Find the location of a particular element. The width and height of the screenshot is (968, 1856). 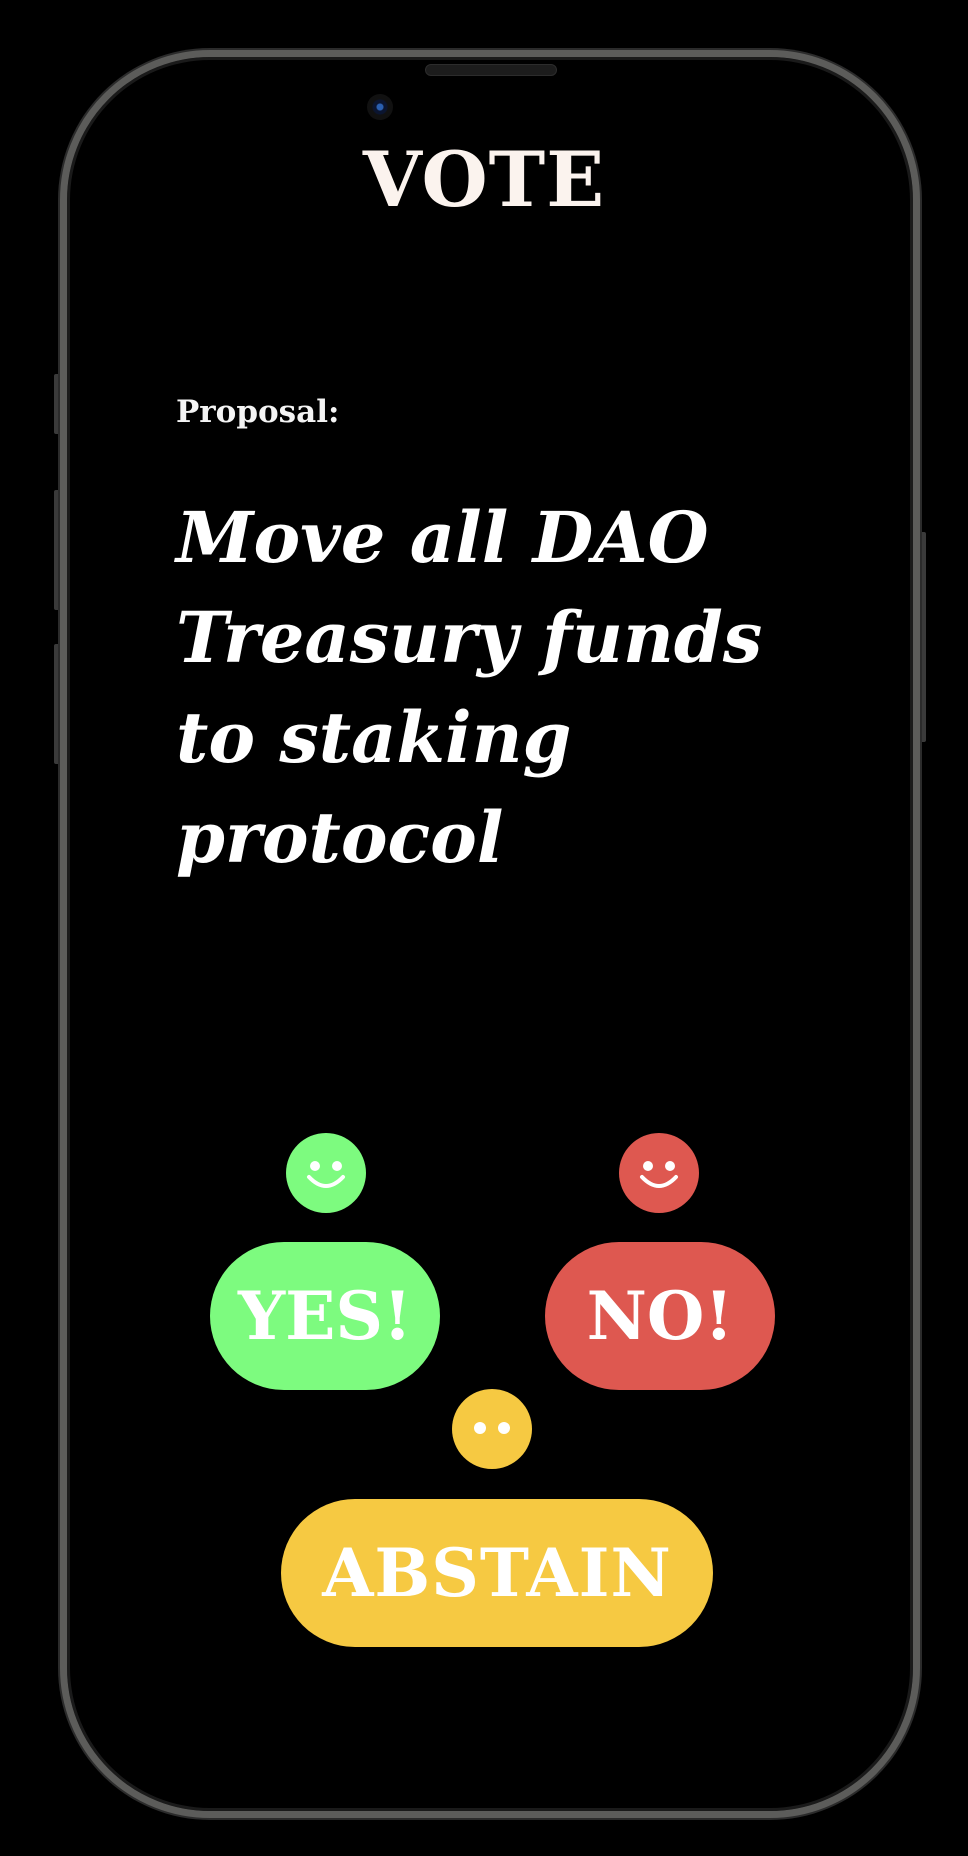

abstain-neutral-face-icon is located at coordinates (492, 1429).